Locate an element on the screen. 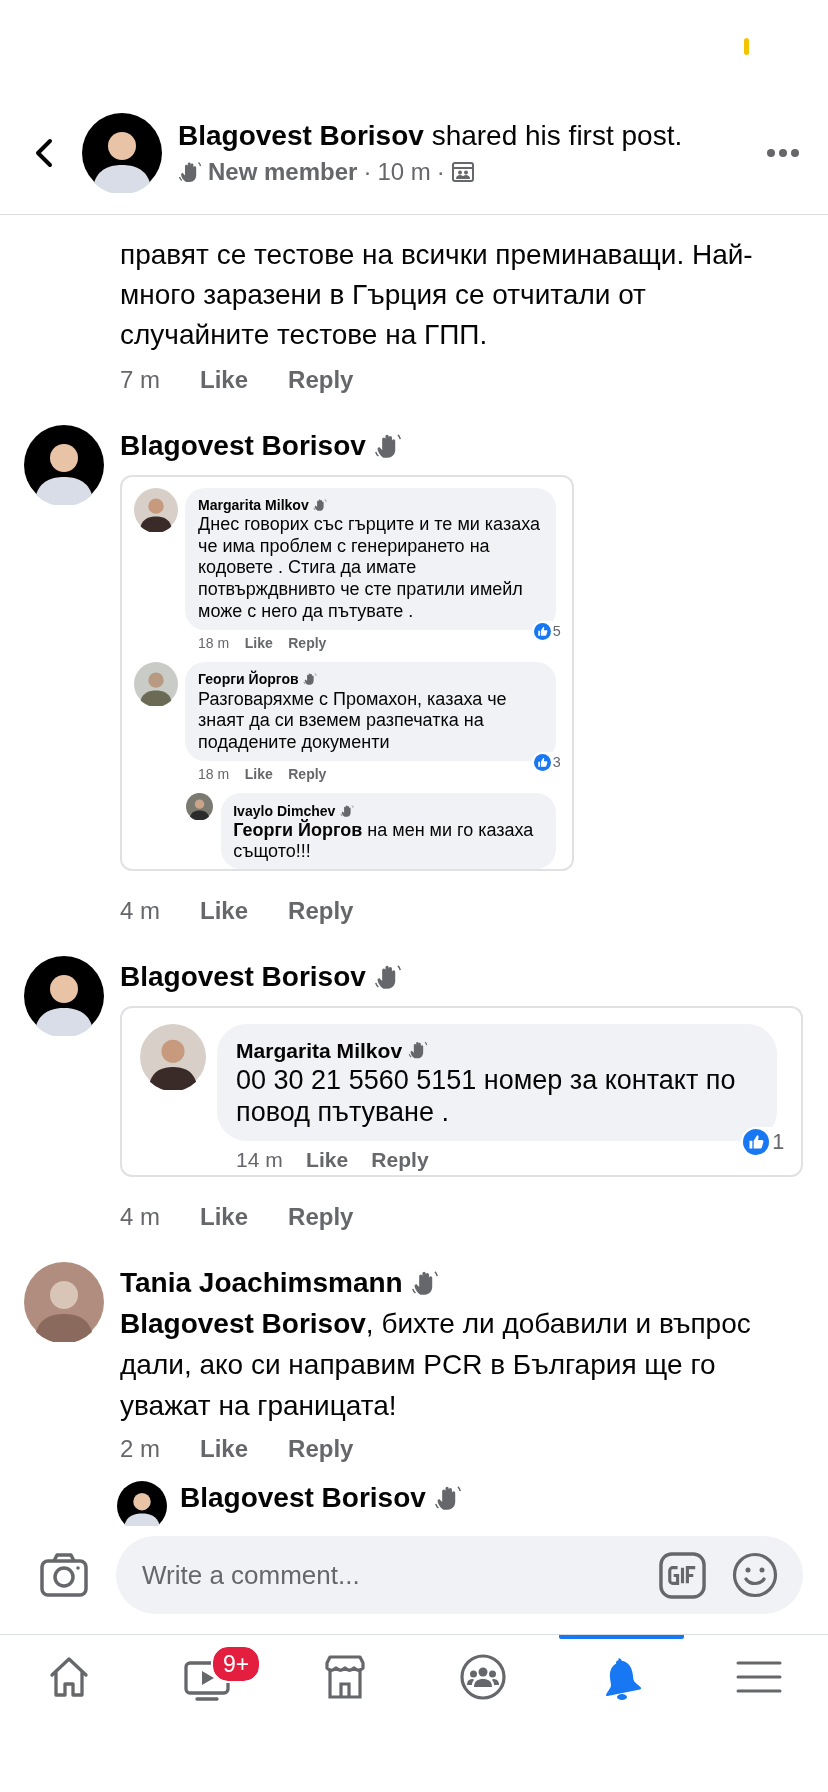 This screenshot has width=828, height=1792. comment-text: 00 30 21 5560 5151 номер за контакт по повод пътуване . is located at coordinates (486, 1096).